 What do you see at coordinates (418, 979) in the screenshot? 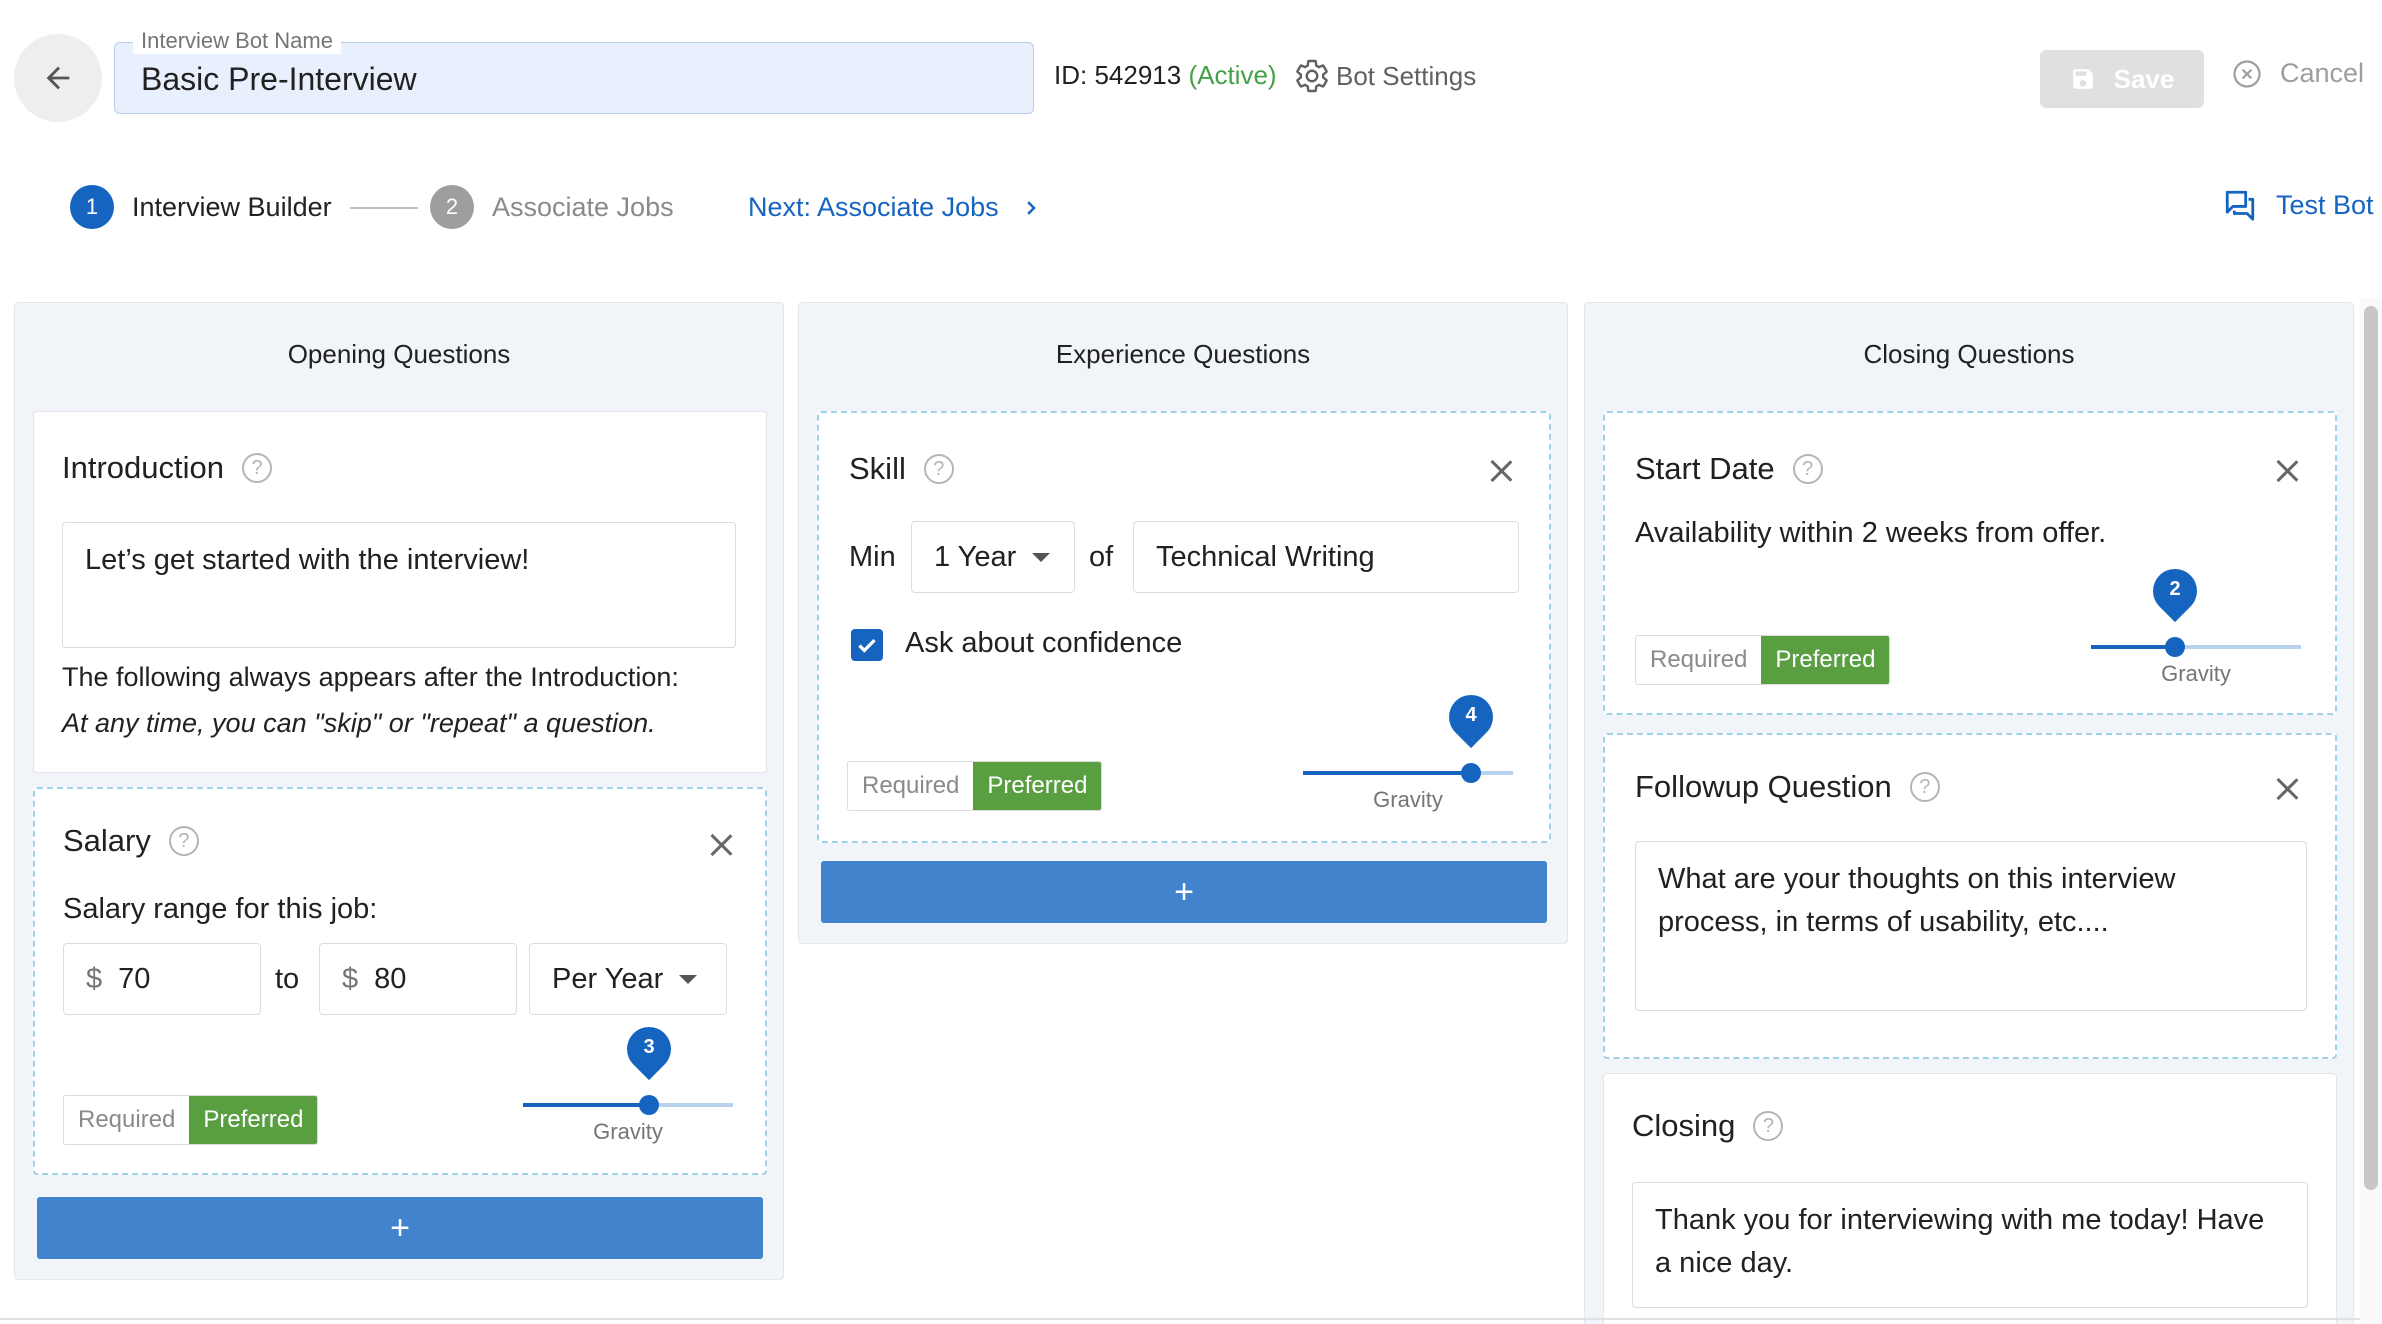
I see `salary-max-field: $ 80` at bounding box center [418, 979].